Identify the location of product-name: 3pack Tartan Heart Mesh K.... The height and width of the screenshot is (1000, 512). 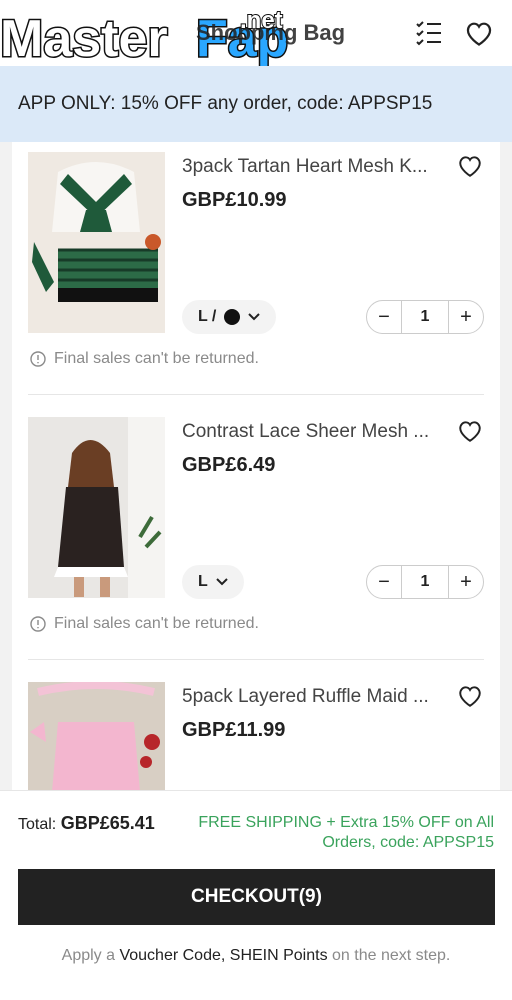
(313, 167).